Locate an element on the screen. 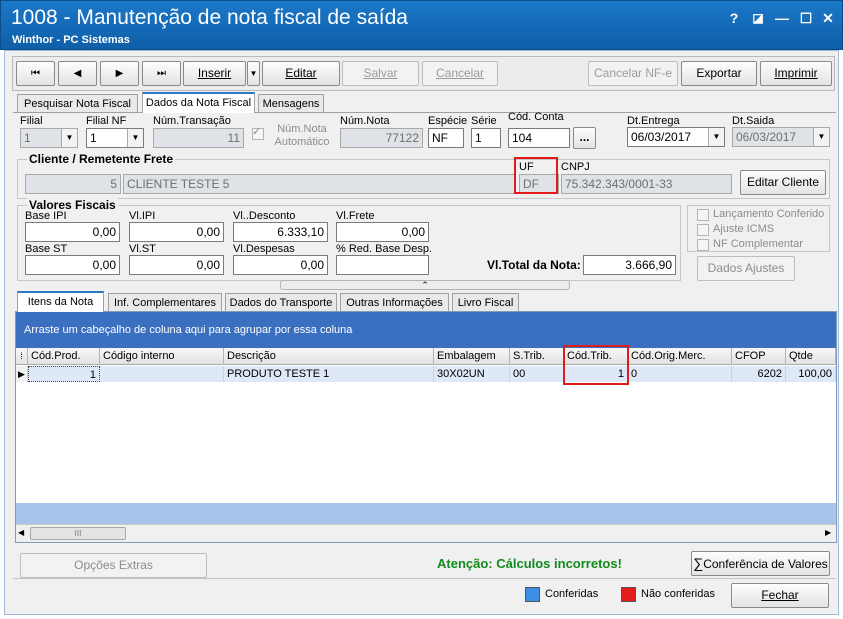  cell-s-trib: 00 is located at coordinates (537, 374).